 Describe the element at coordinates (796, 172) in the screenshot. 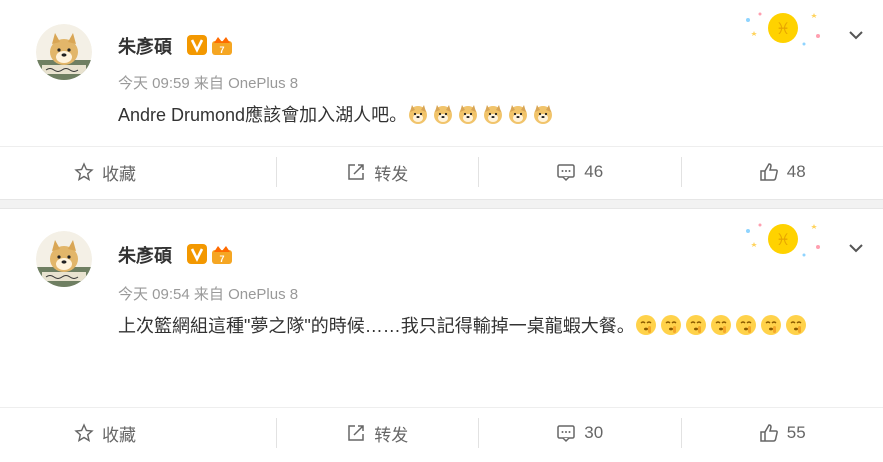

I see `like-count: 48` at that location.